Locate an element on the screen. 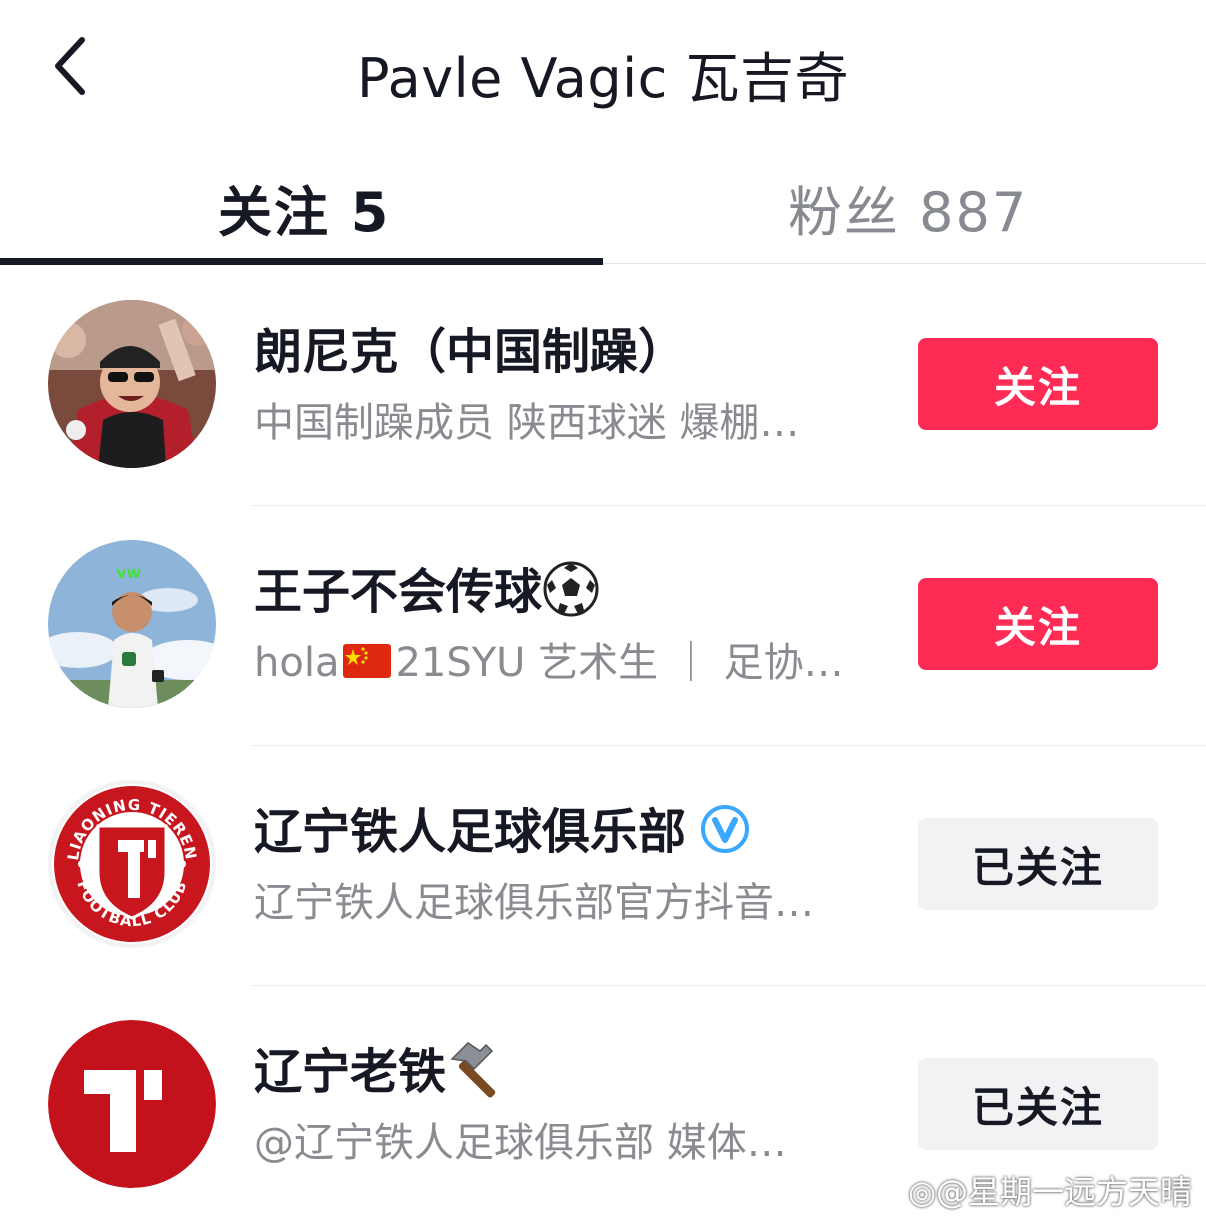 The width and height of the screenshot is (1206, 1226). hammer-icon is located at coordinates (479, 1075).